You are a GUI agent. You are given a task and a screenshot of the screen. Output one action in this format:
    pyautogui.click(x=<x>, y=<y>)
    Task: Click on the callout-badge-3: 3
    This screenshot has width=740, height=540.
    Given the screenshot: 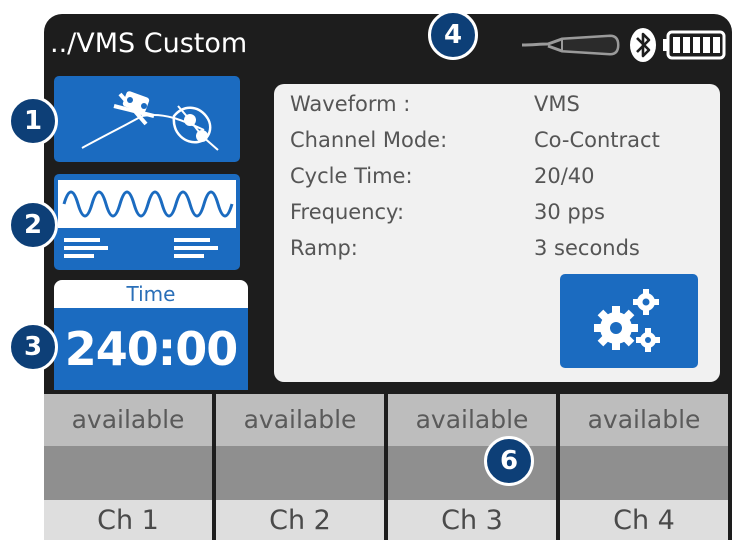 What is the action you would take?
    pyautogui.click(x=33, y=347)
    